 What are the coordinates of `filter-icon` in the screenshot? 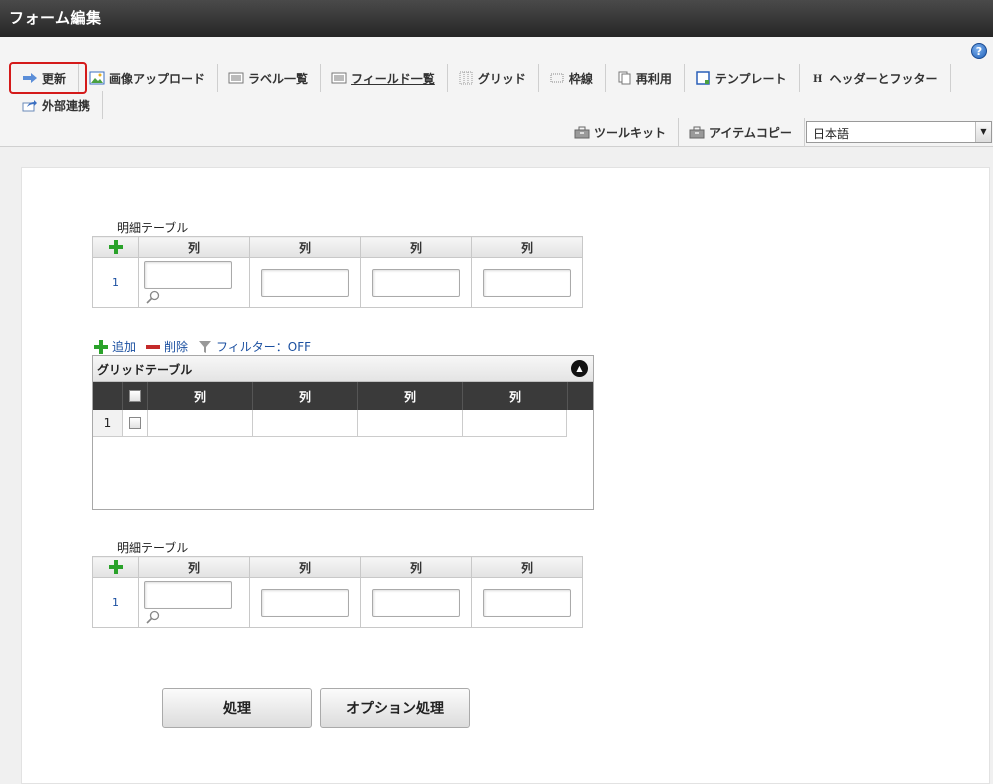 It's located at (205, 346).